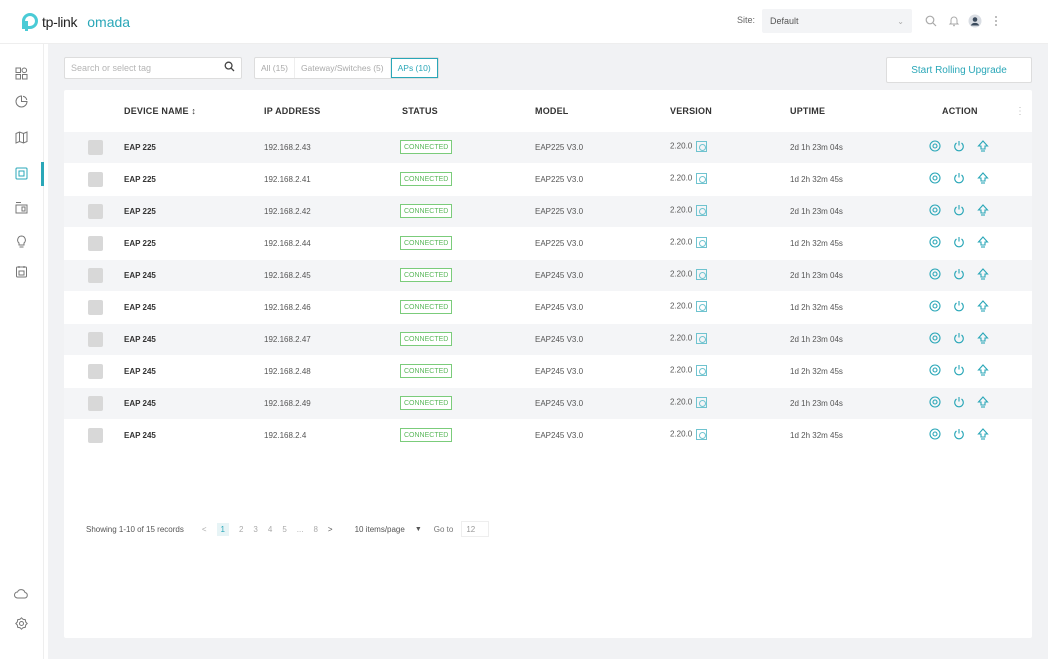  Describe the element at coordinates (21, 73) in the screenshot. I see `dashboard-icon` at that location.